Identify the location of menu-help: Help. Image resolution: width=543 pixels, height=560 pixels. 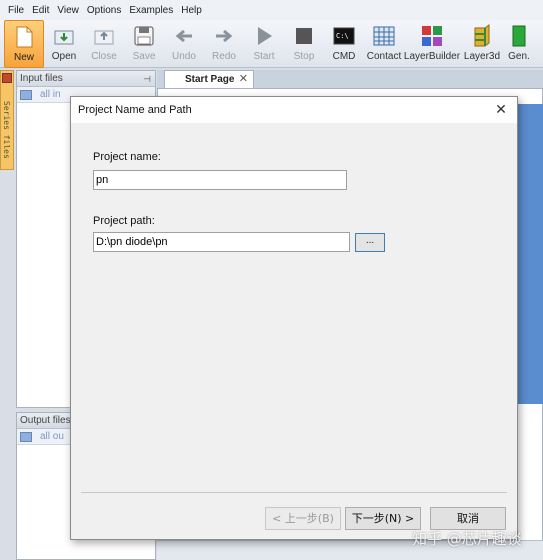
(191, 10).